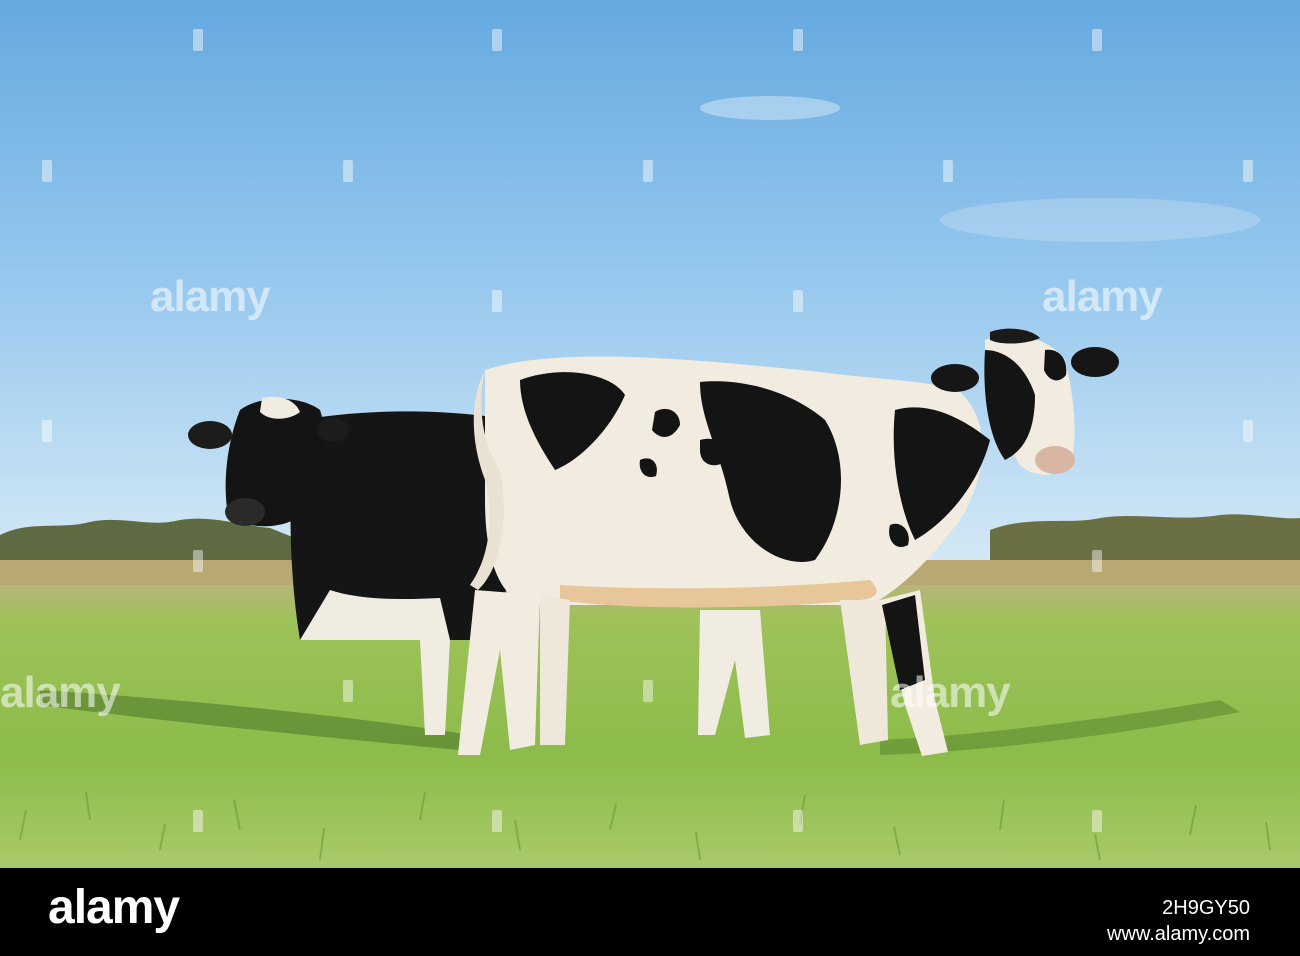 Image resolution: width=1300 pixels, height=956 pixels. What do you see at coordinates (650, 912) in the screenshot?
I see `footer-bar` at bounding box center [650, 912].